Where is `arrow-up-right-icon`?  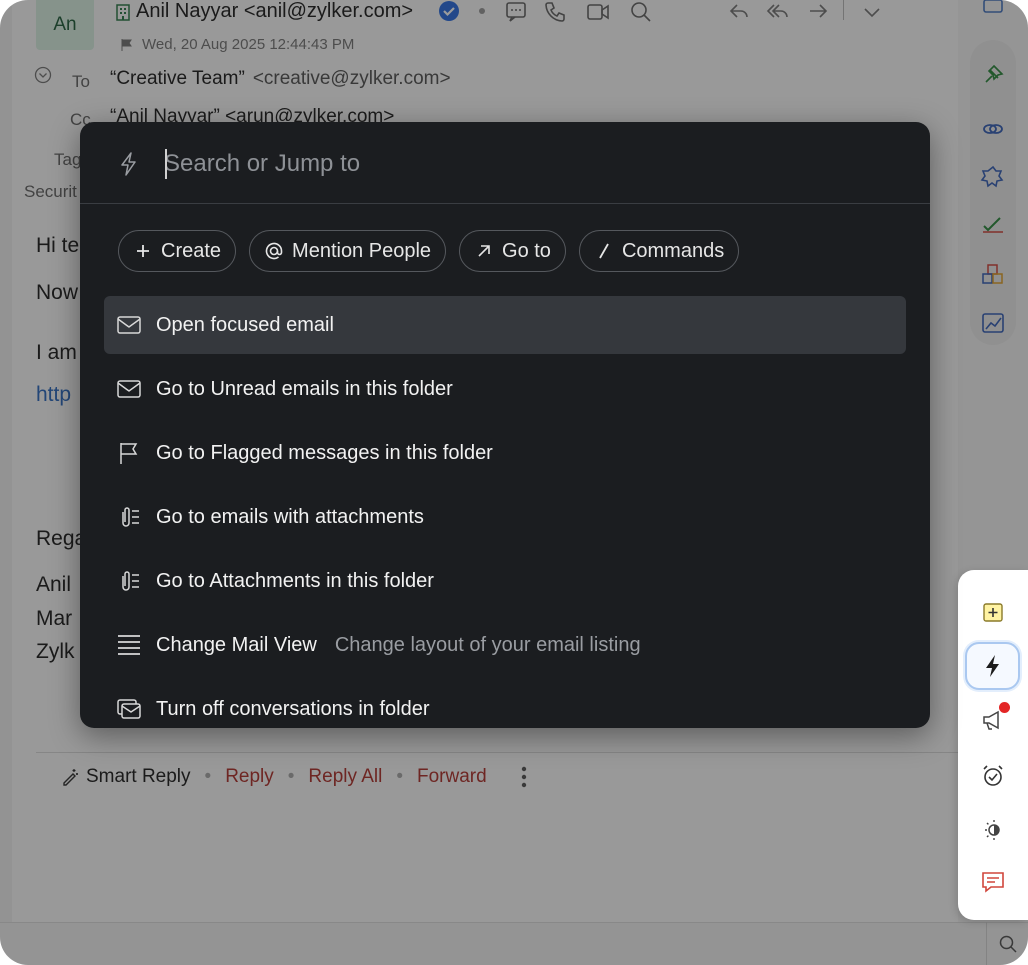 arrow-up-right-icon is located at coordinates (484, 251).